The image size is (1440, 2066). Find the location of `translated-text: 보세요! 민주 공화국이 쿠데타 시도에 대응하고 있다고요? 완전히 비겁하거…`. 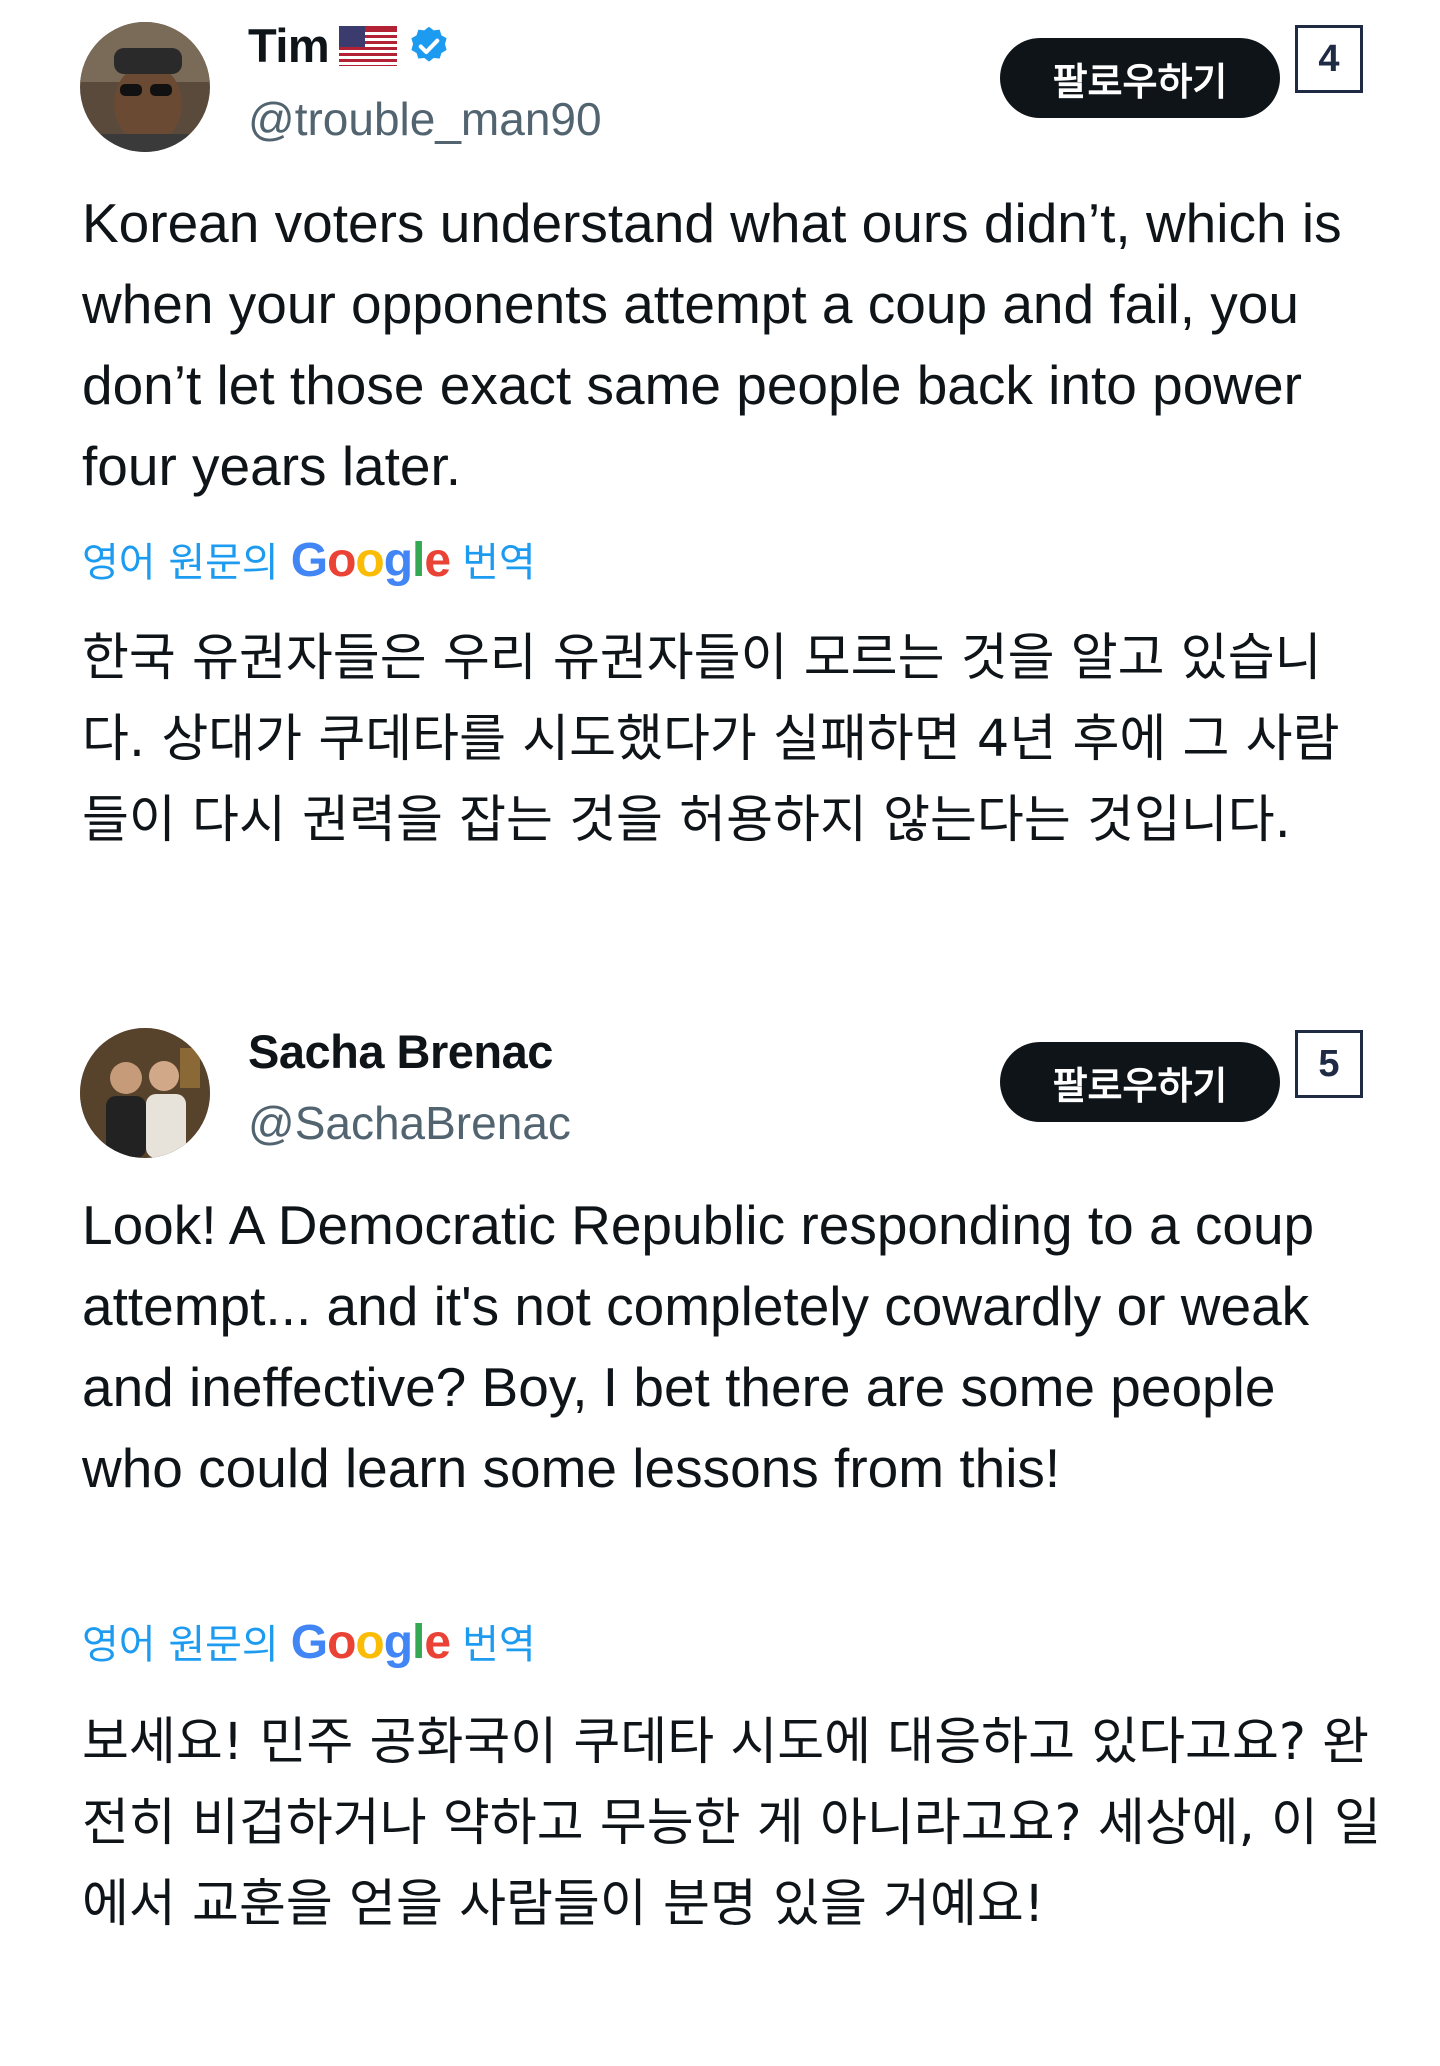

translated-text: 보세요! 민주 공화국이 쿠데타 시도에 대응하고 있다고요? 완전히 비겁하거… is located at coordinates (732, 1823).